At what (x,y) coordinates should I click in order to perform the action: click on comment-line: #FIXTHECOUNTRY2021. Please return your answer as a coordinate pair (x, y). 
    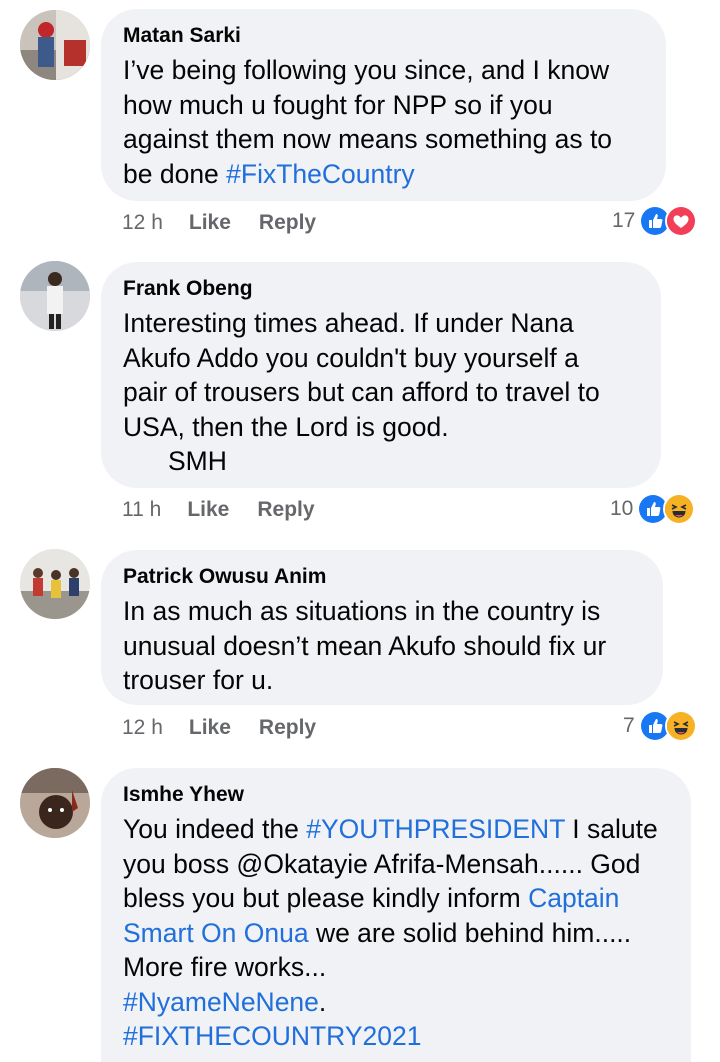
    Looking at the image, I should click on (397, 1036).